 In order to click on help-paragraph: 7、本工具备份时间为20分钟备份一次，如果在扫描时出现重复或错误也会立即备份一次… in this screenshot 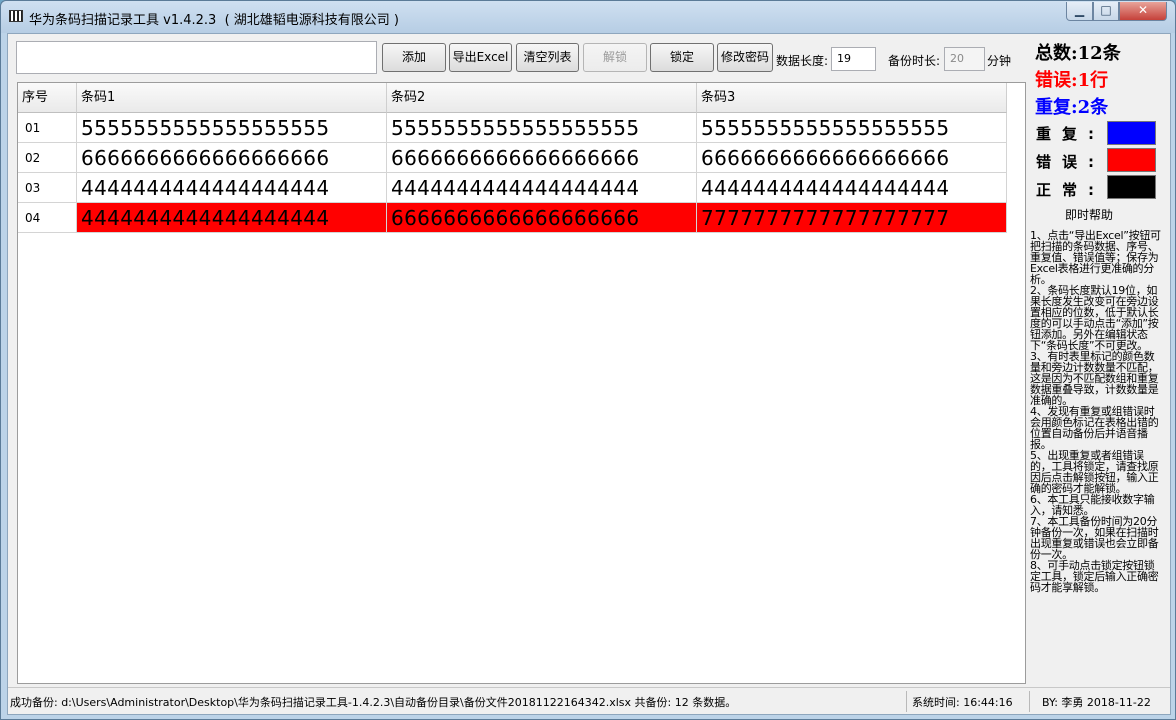, I will do `click(1094, 538)`.